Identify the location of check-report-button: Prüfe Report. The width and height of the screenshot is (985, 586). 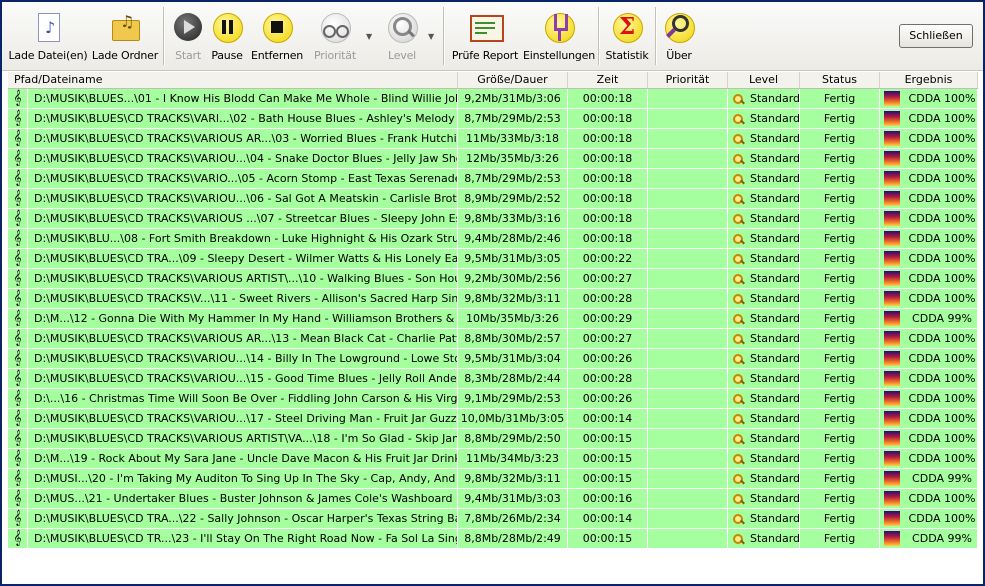
(485, 37).